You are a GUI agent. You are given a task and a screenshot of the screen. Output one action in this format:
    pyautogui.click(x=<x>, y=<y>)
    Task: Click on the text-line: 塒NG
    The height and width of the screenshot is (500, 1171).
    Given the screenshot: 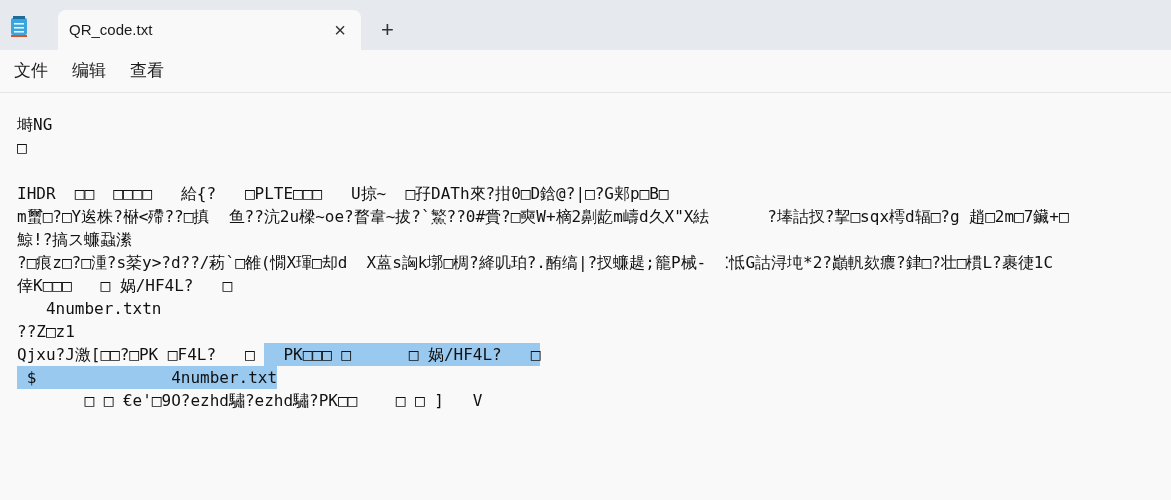 What is the action you would take?
    pyautogui.click(x=35, y=125)
    